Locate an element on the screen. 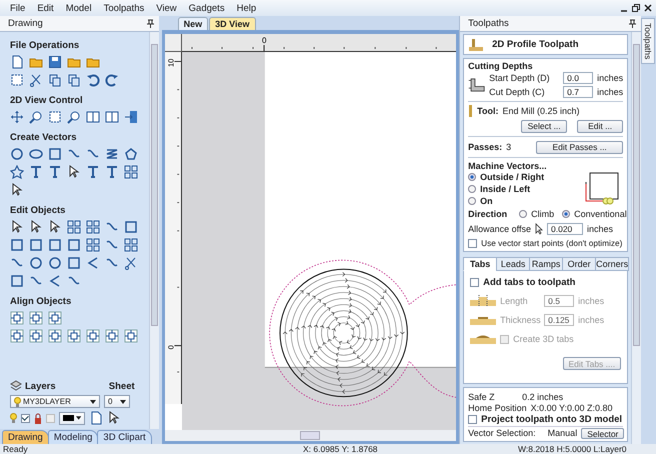 Image resolution: width=656 pixels, height=454 pixels. depth-input: 0.0 is located at coordinates (578, 78).